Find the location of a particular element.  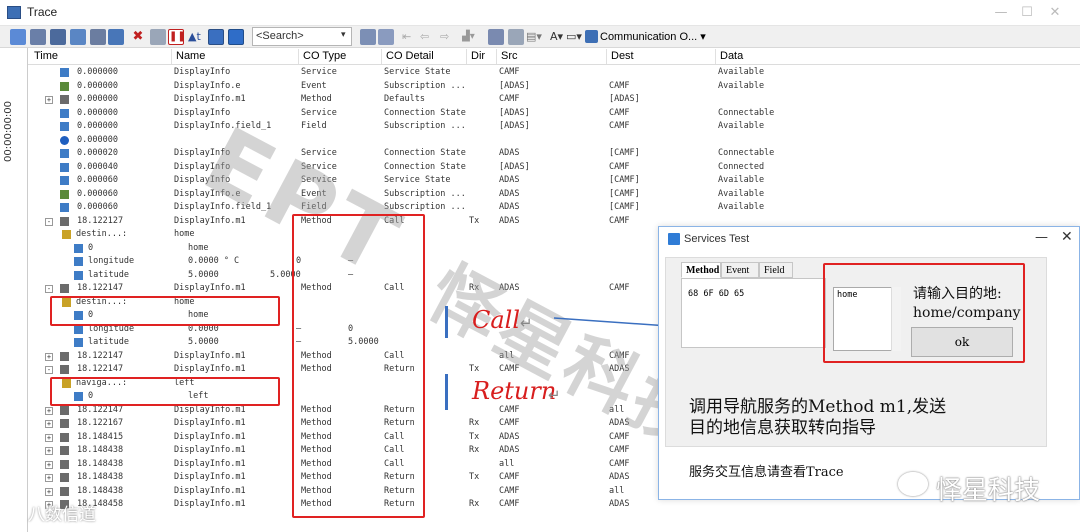

communication-dropdown: Communication O... ▾ is located at coordinates (653, 36).